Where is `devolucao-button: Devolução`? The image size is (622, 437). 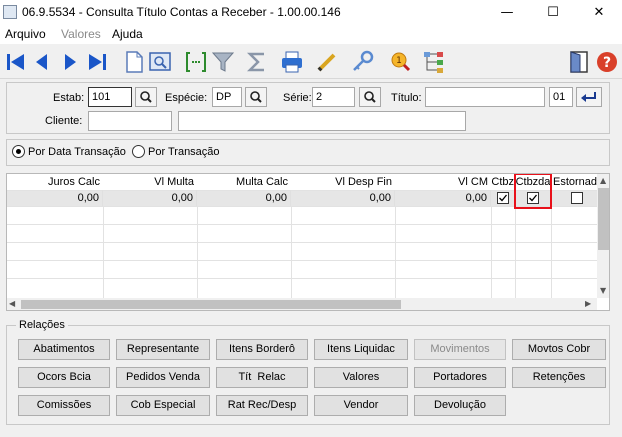
devolucao-button: Devolução is located at coordinates (460, 405).